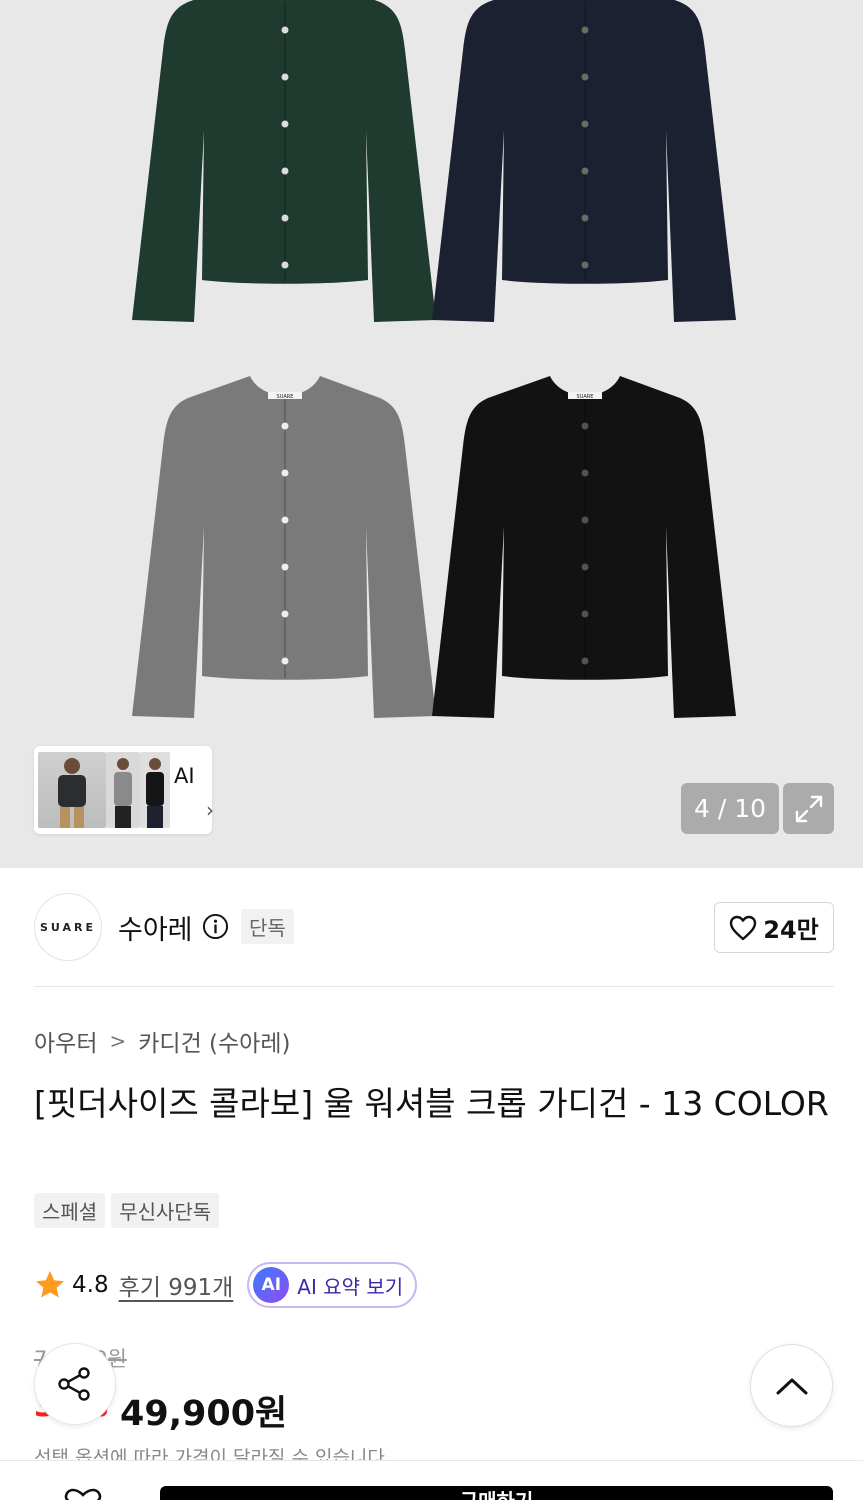 The width and height of the screenshot is (863, 1500). Describe the element at coordinates (118, 1041) in the screenshot. I see `chevron-right-icon: >` at that location.